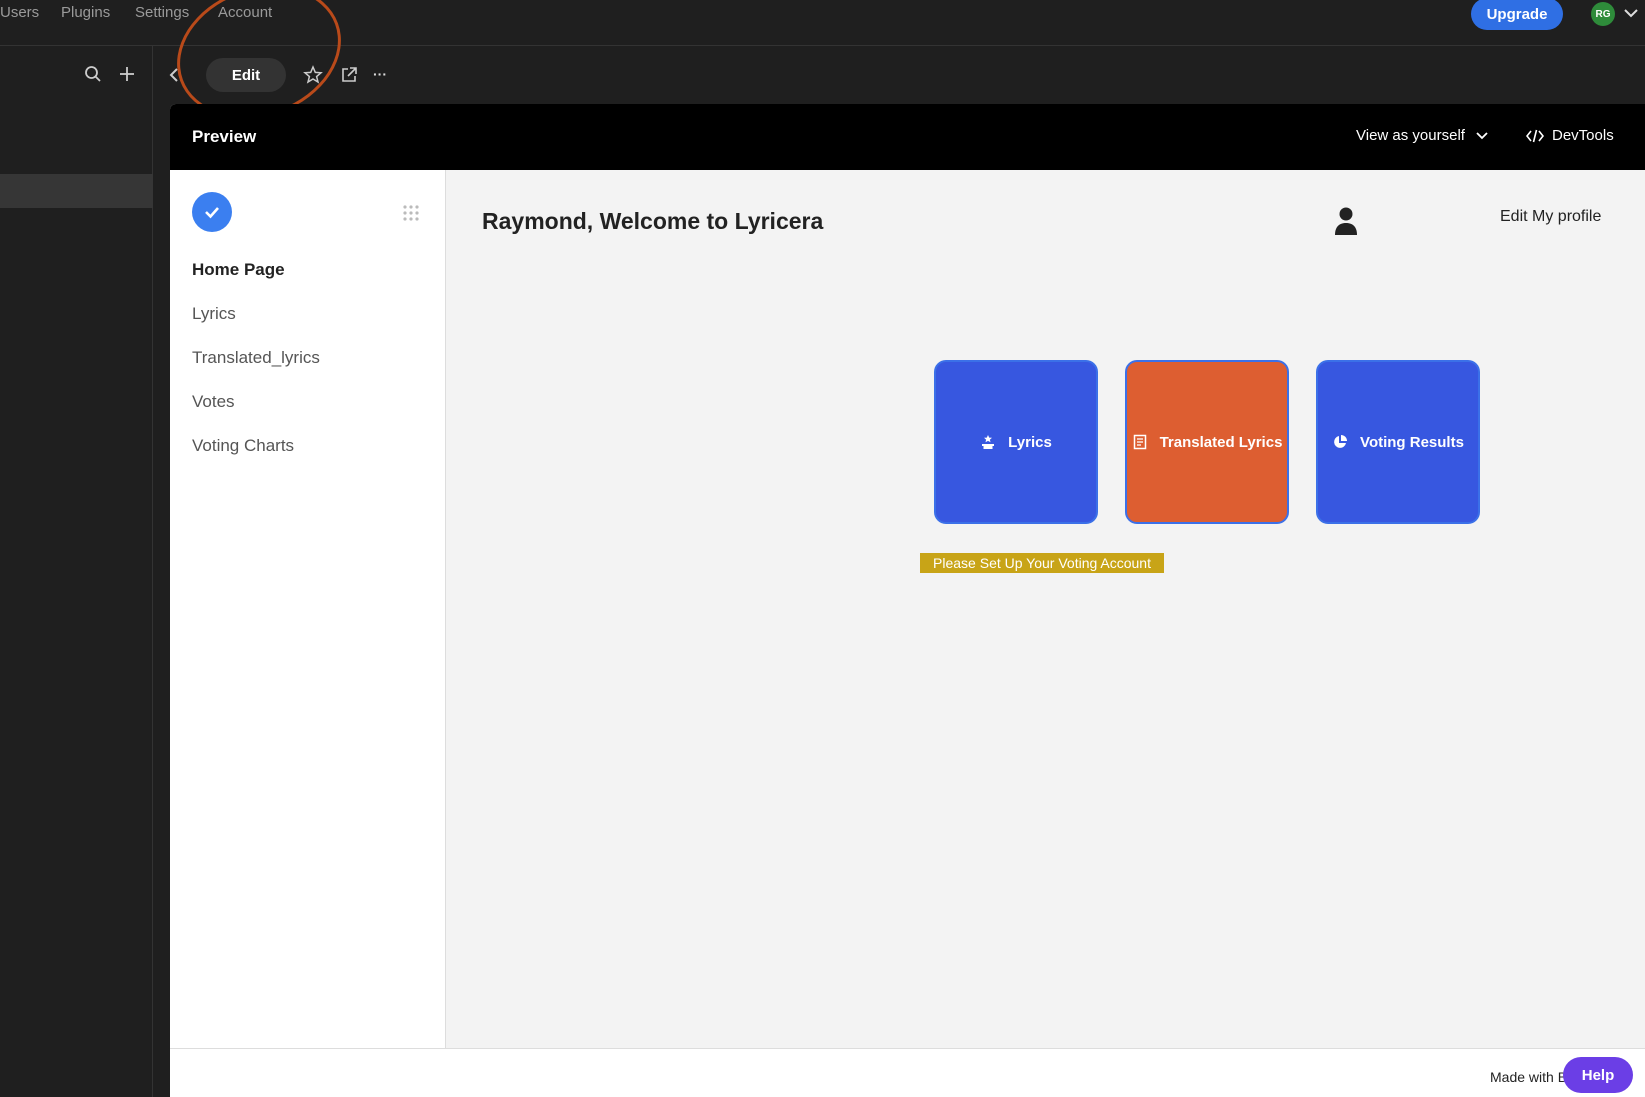 The height and width of the screenshot is (1097, 1645). I want to click on nav-item-lyrics: Lyrics, so click(214, 314).